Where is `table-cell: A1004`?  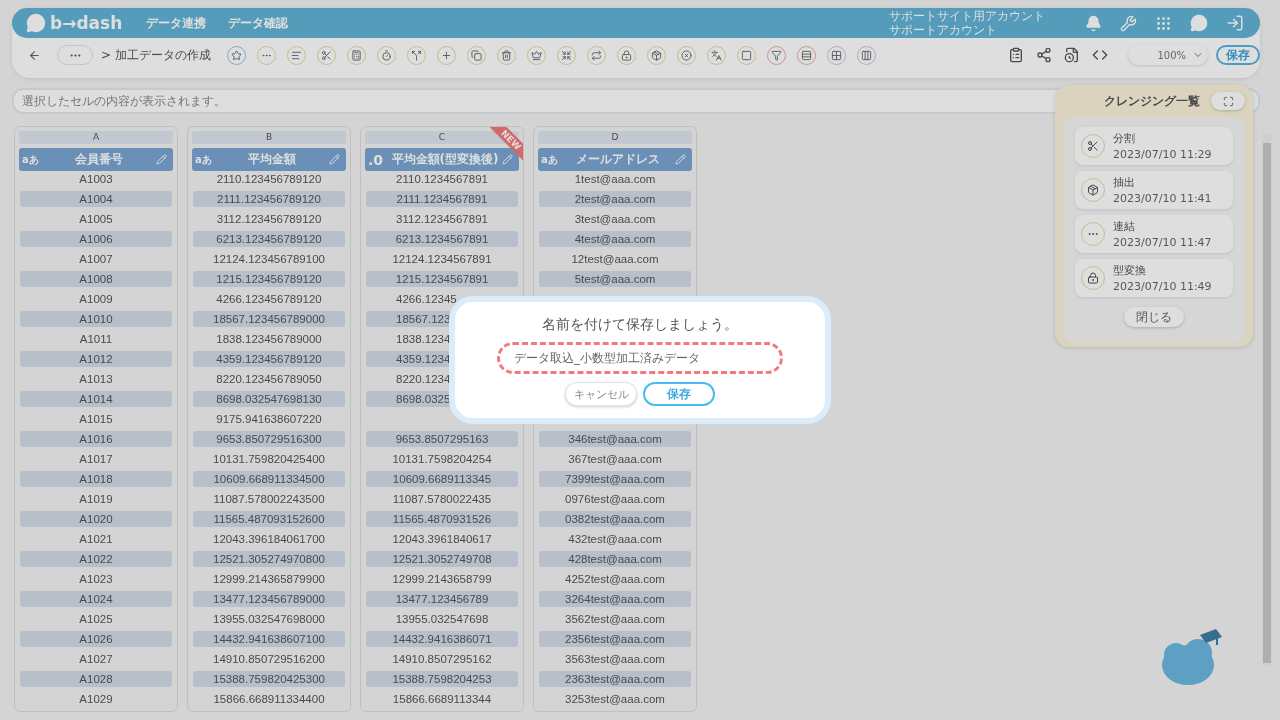
table-cell: A1004 is located at coordinates (96, 199).